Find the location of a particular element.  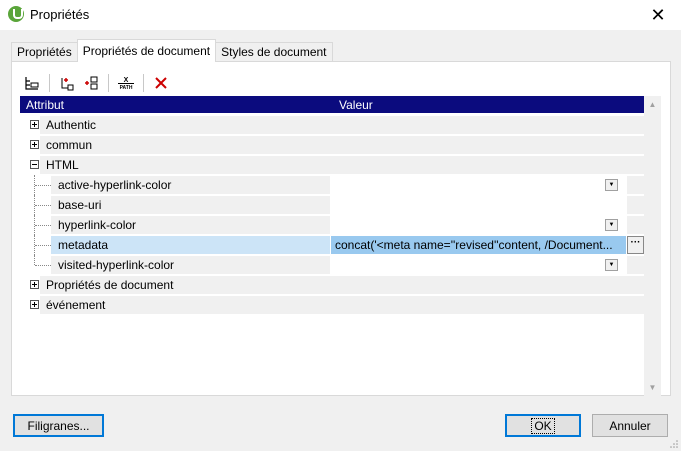

window-title: Propriétés is located at coordinates (60, 14).